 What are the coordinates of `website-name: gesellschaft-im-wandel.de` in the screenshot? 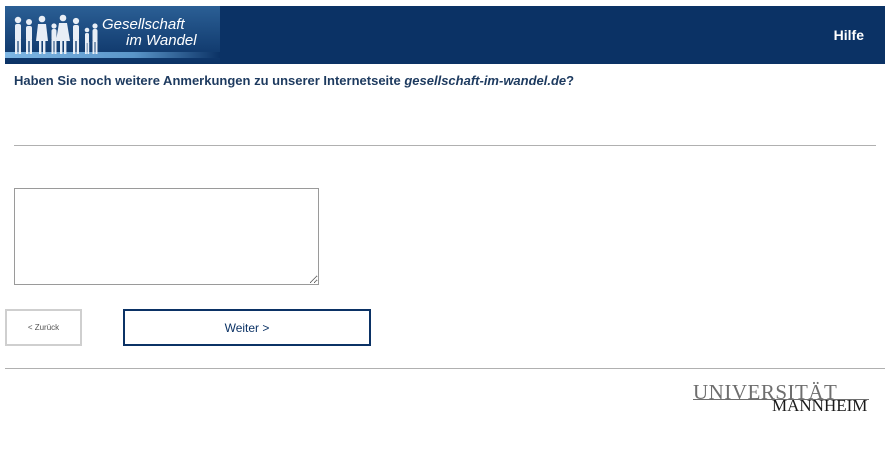 It's located at (485, 80).